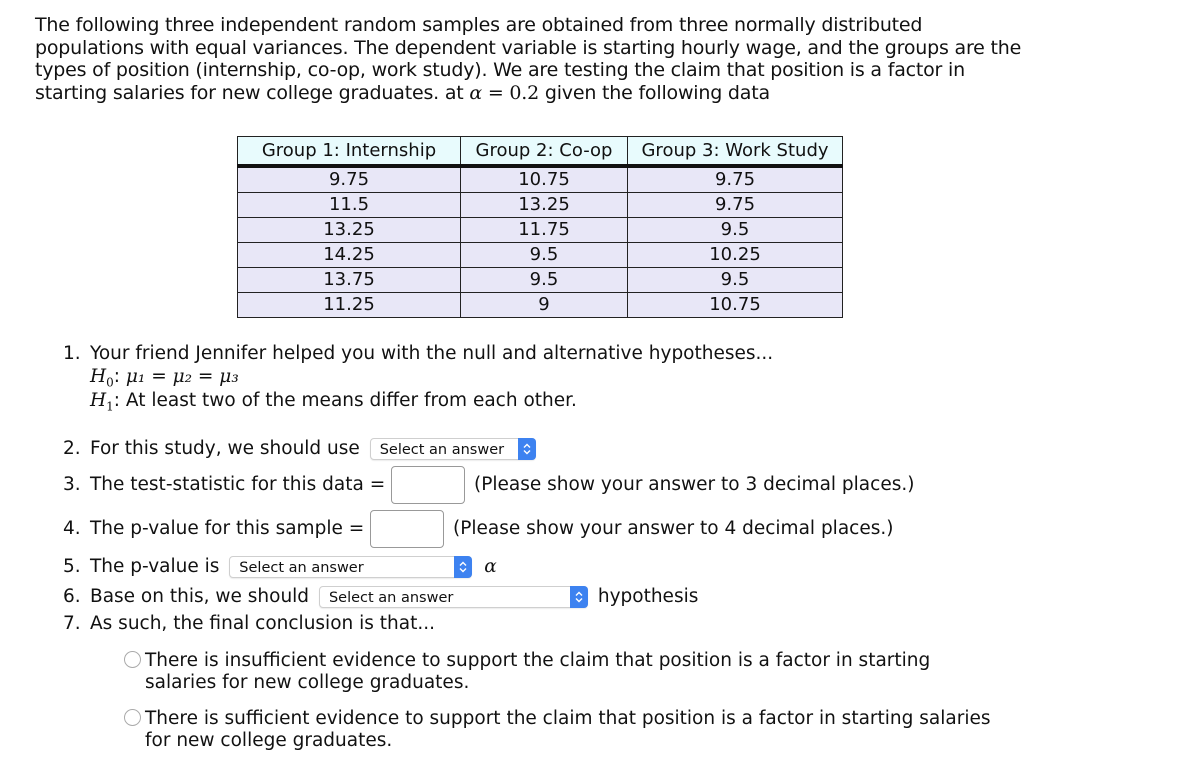 Image resolution: width=1200 pixels, height=772 pixels. What do you see at coordinates (349, 280) in the screenshot?
I see `table-cell: 13.75` at bounding box center [349, 280].